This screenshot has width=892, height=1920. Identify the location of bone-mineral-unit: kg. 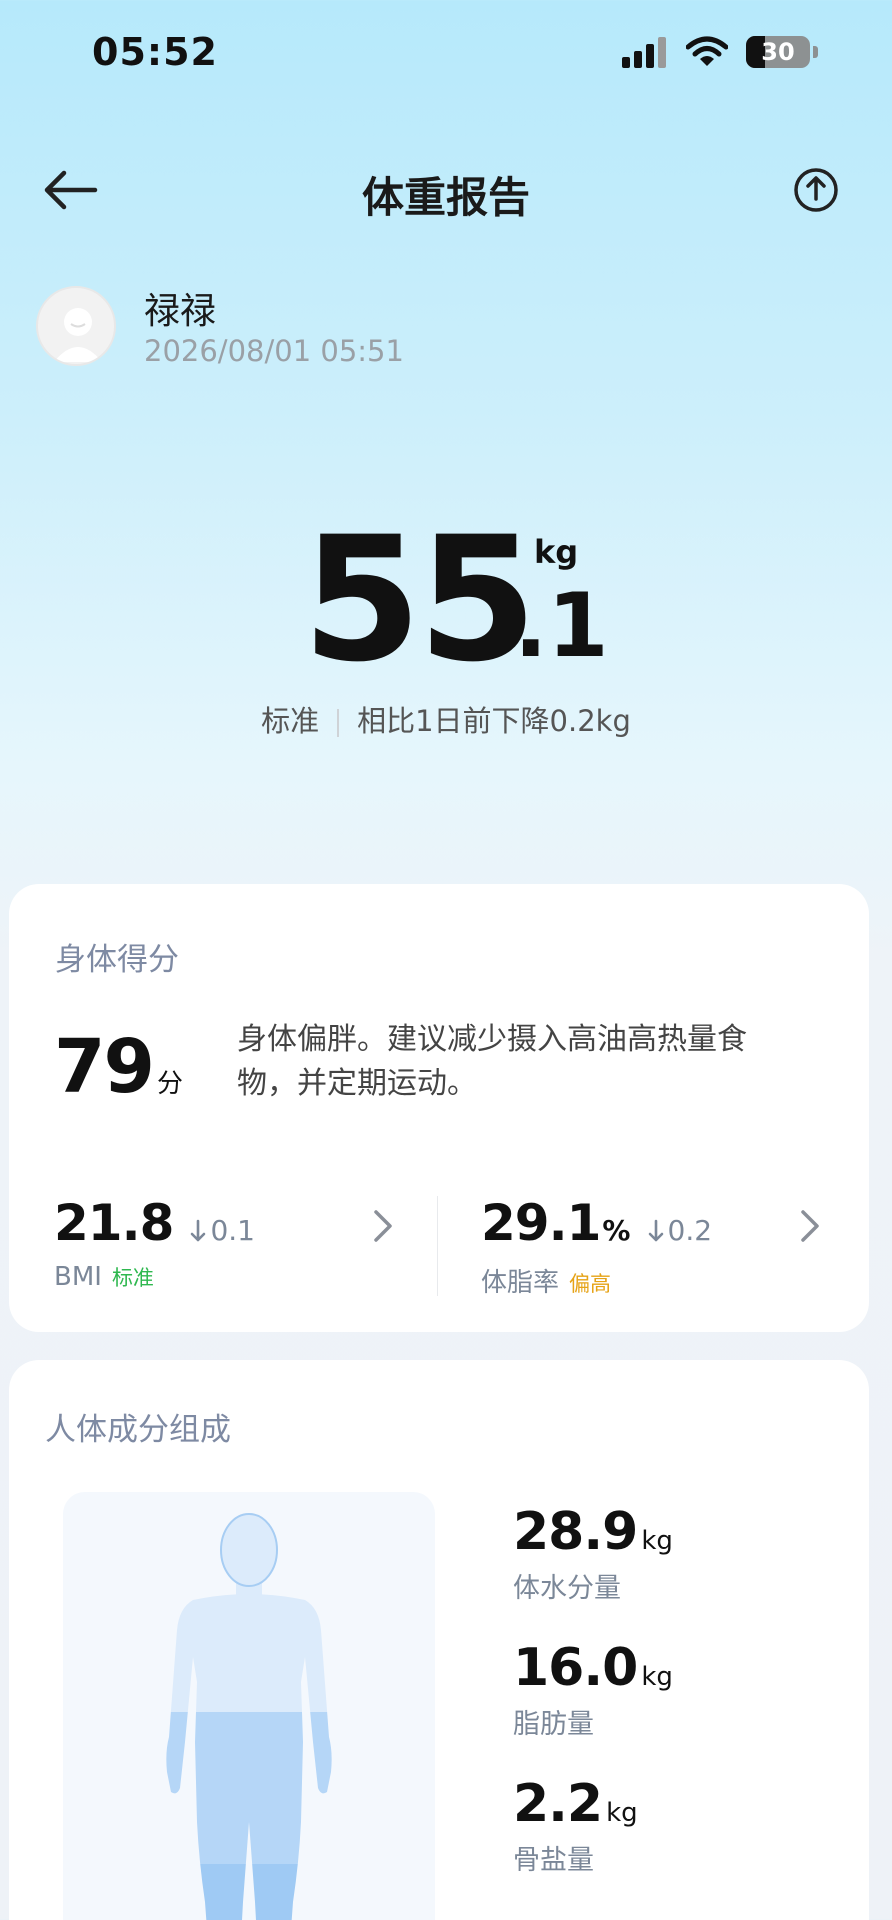
(622, 1813).